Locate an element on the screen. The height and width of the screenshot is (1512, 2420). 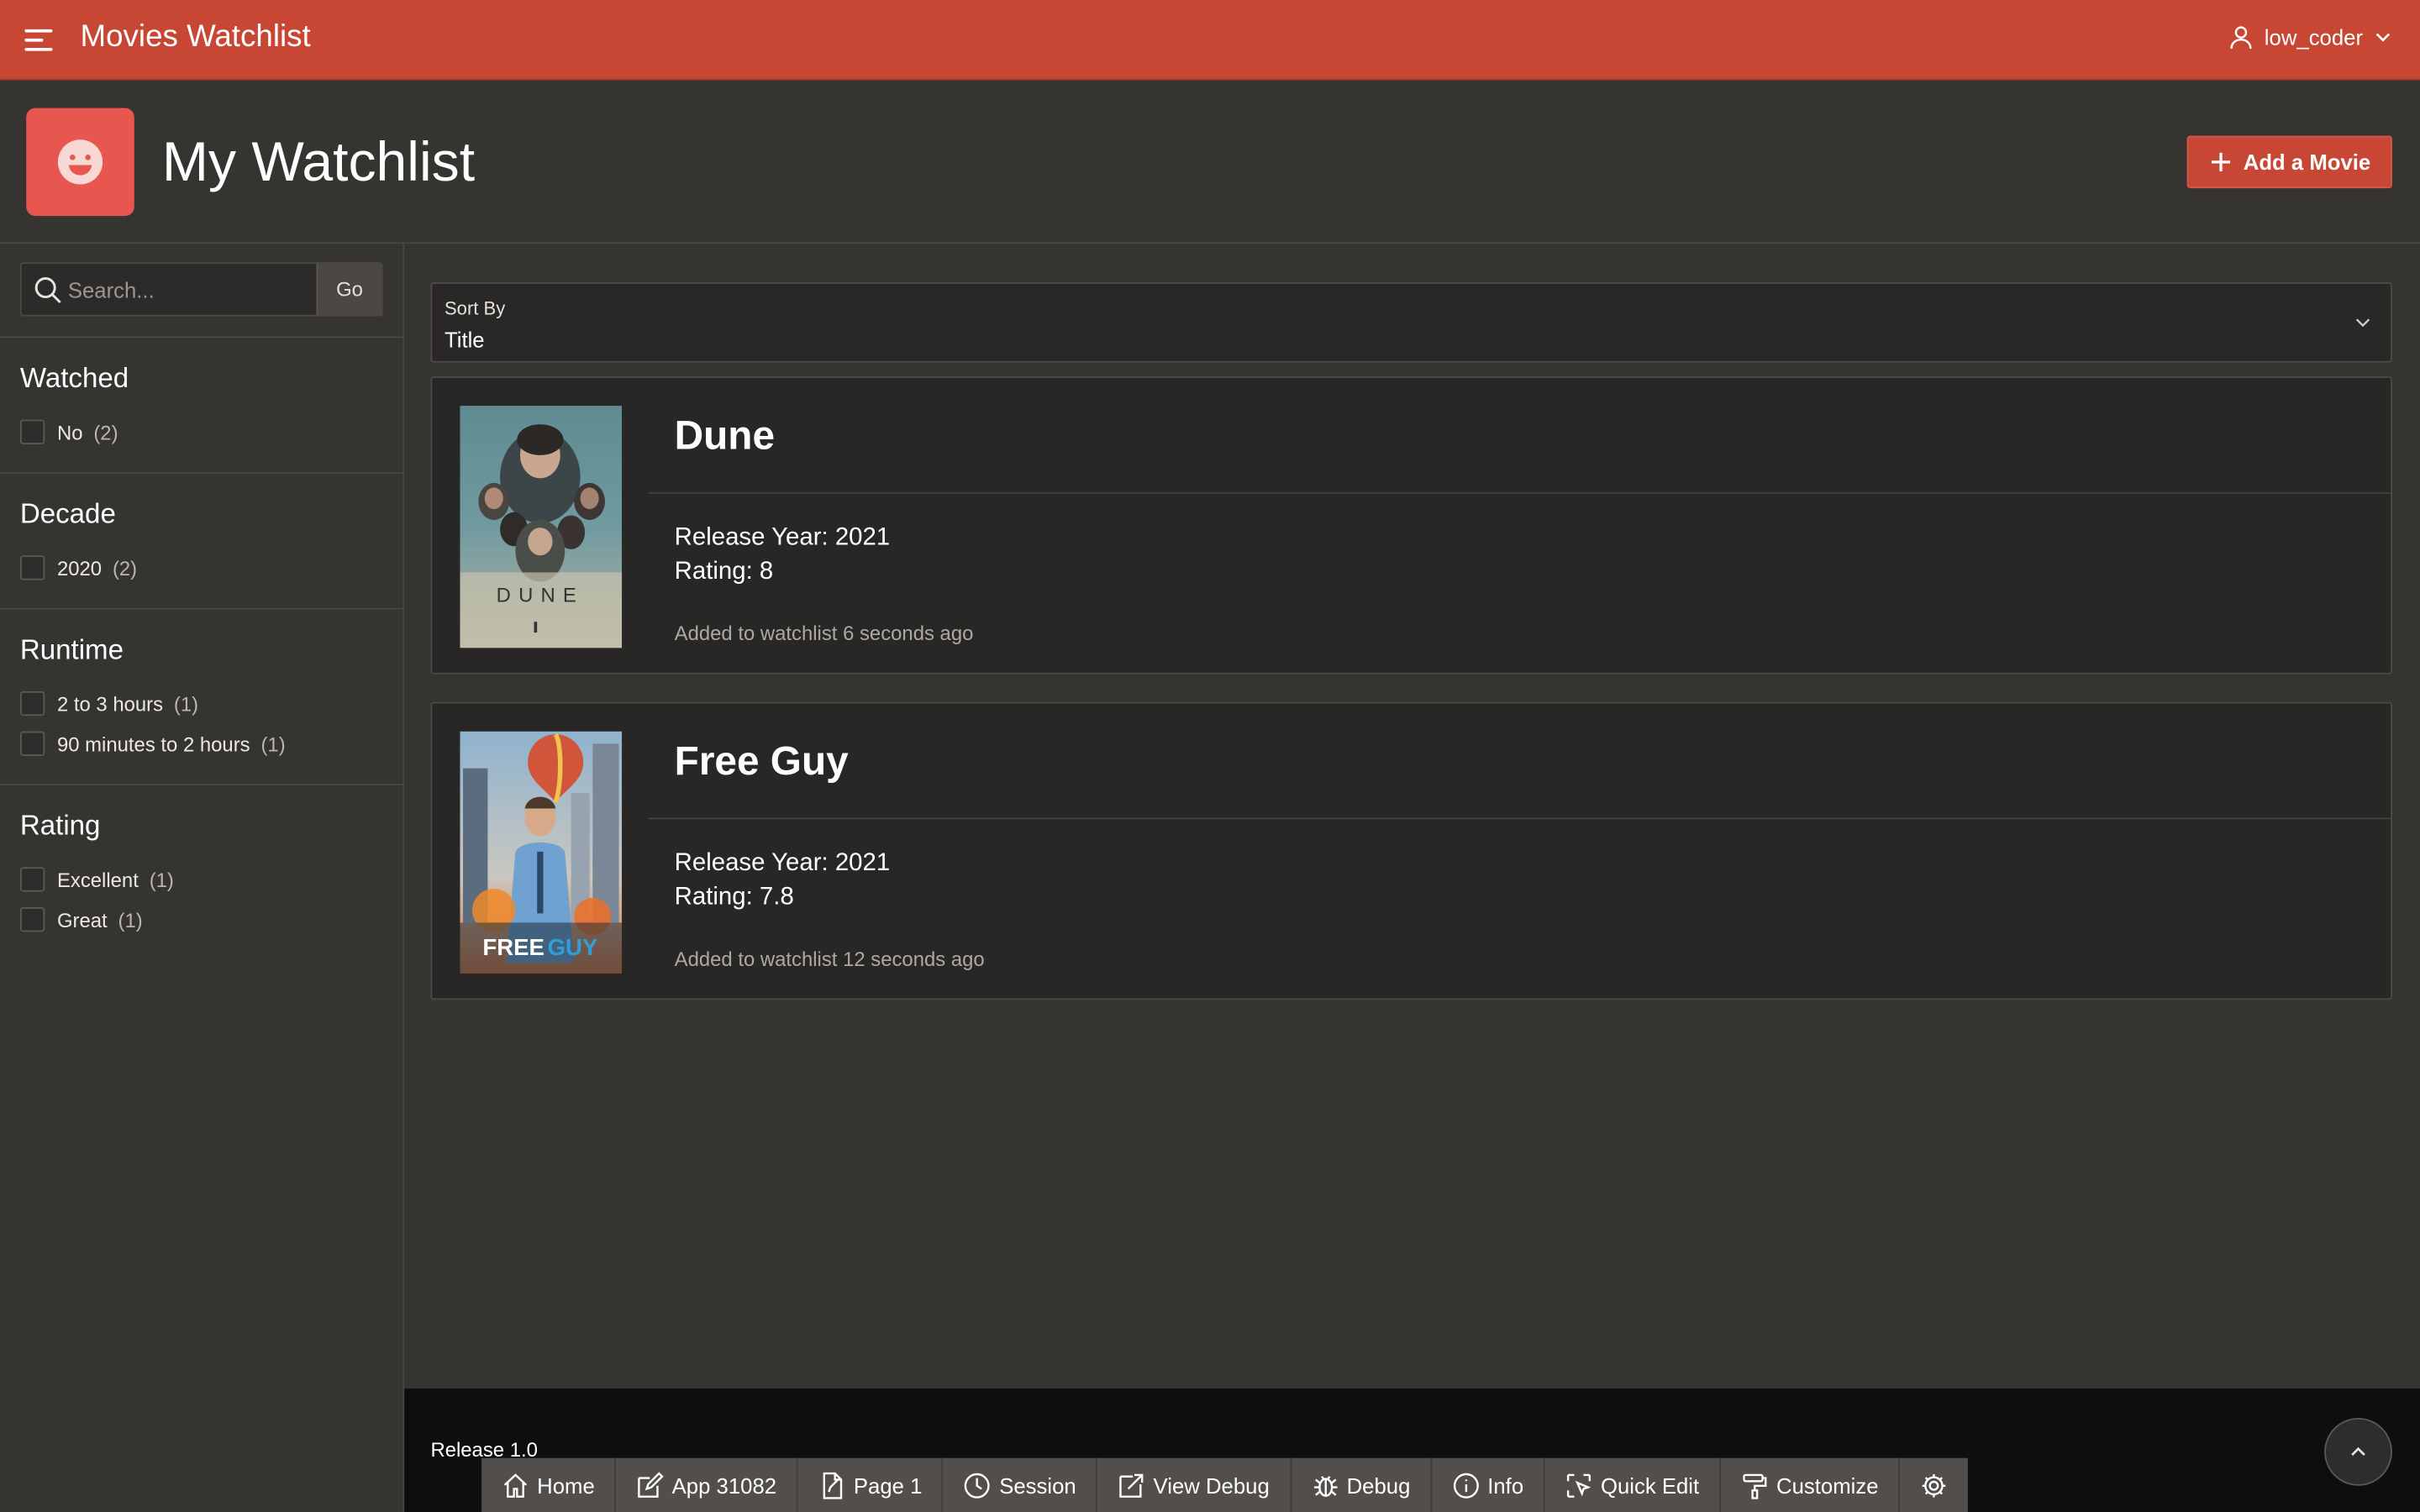
option-label: Excellent is located at coordinates (97, 879).